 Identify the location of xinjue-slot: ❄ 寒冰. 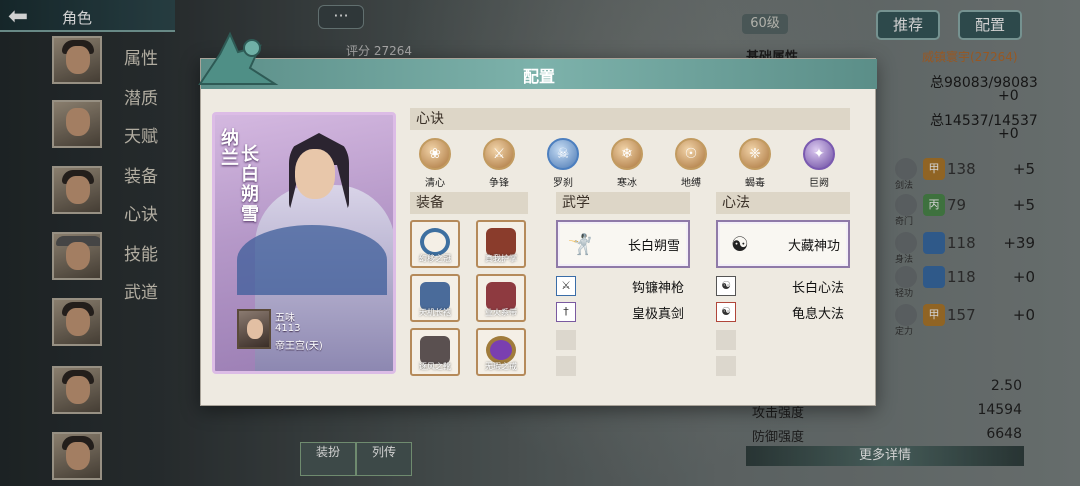
(627, 165).